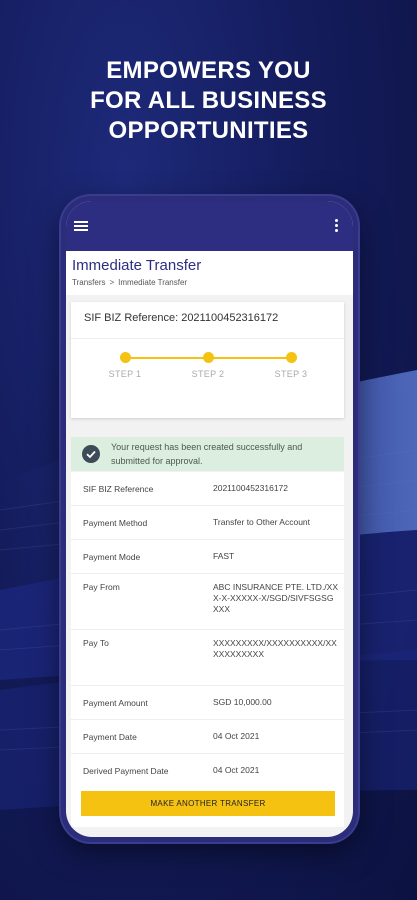 The height and width of the screenshot is (900, 417). What do you see at coordinates (275, 648) in the screenshot?
I see `detail-value: XXXXXXXXX/XXXXXXXXXX/XXXXXXXXXXX` at bounding box center [275, 648].